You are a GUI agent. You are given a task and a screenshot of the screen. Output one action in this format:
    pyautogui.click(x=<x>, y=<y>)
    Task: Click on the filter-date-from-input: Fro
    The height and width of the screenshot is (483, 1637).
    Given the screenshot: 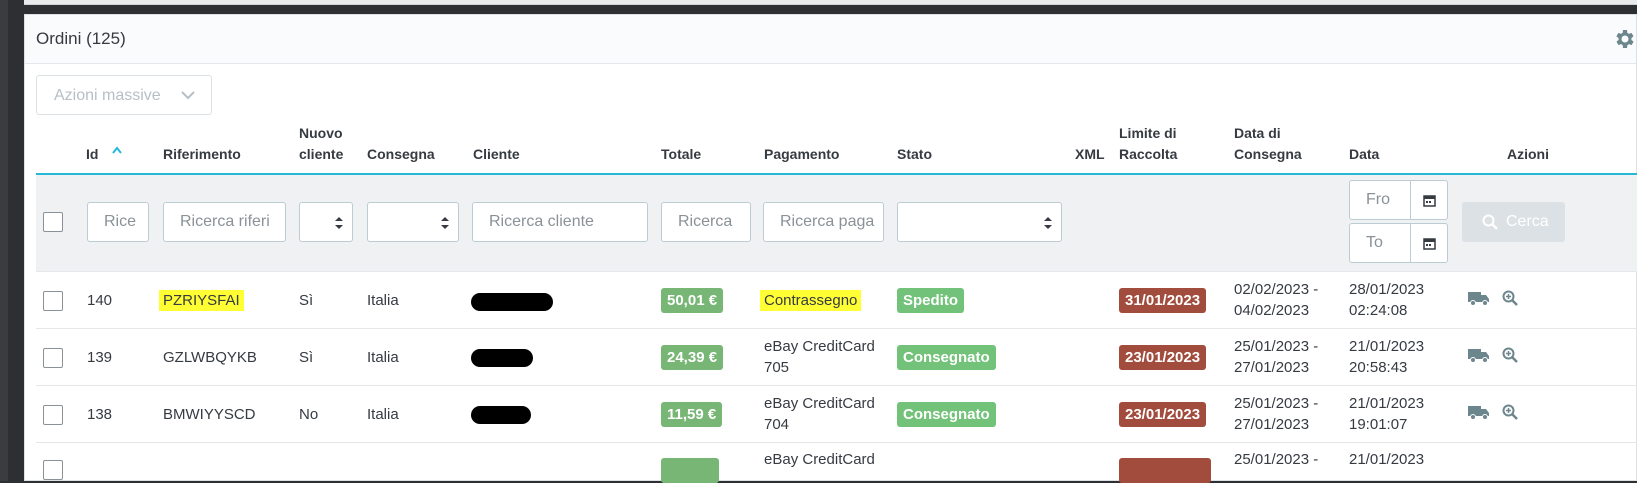 What is the action you would take?
    pyautogui.click(x=1380, y=200)
    